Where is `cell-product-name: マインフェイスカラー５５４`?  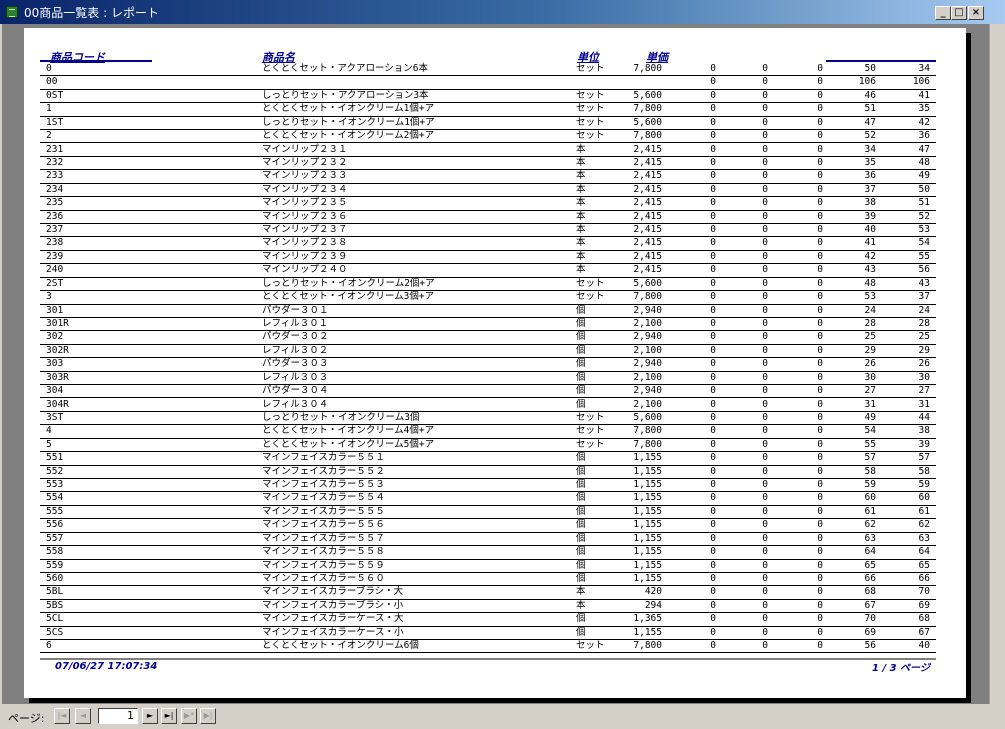 cell-product-name: マインフェイスカラー５５４ is located at coordinates (323, 498).